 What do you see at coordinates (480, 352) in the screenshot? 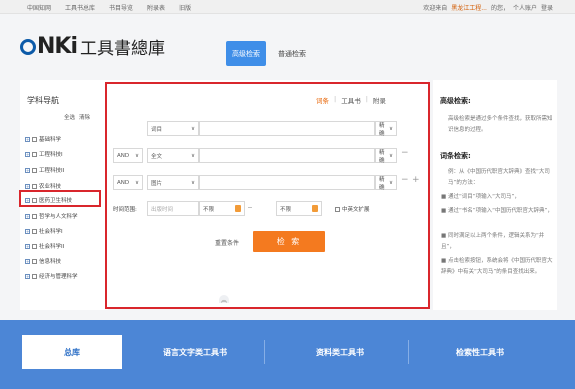
I see `tab-retrieval-tools: 检索性工具书` at bounding box center [480, 352].